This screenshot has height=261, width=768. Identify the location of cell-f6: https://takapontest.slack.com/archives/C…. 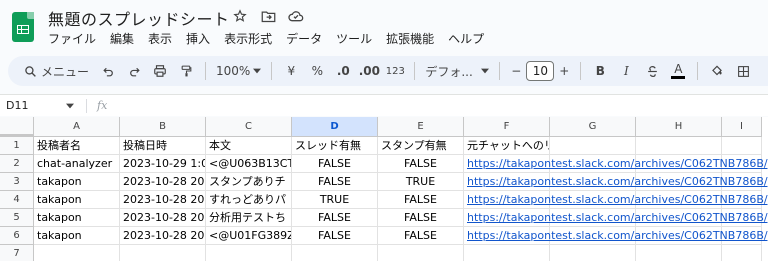
(616, 236).